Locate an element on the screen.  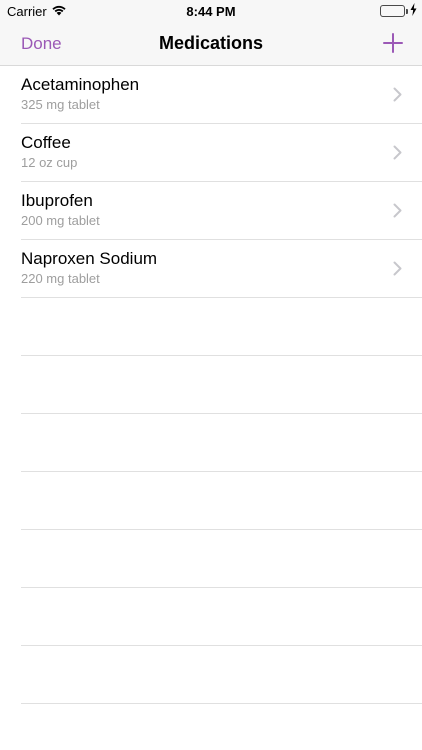
charging-bolt-icon is located at coordinates (413, 11).